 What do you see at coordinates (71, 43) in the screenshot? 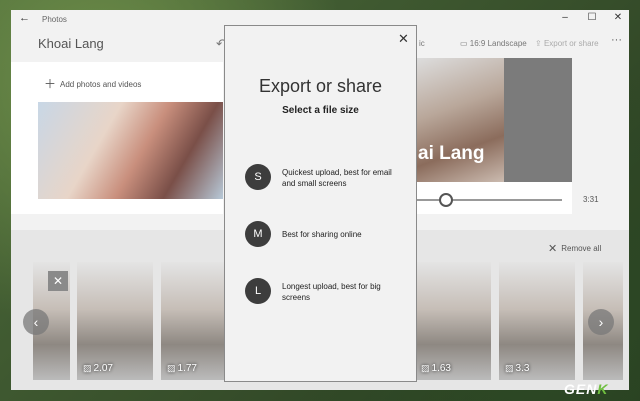
I see `project-title: Khoai Lang` at bounding box center [71, 43].